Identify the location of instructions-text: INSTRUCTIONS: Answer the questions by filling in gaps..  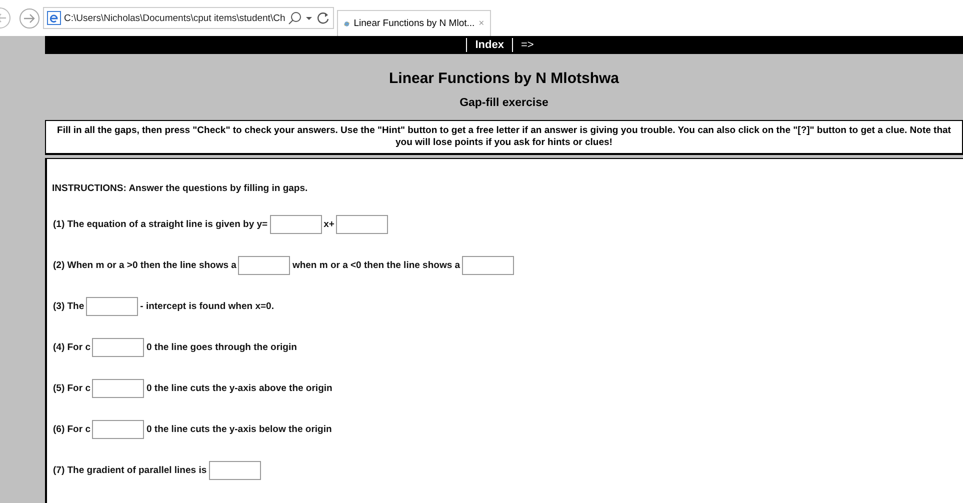
(180, 188).